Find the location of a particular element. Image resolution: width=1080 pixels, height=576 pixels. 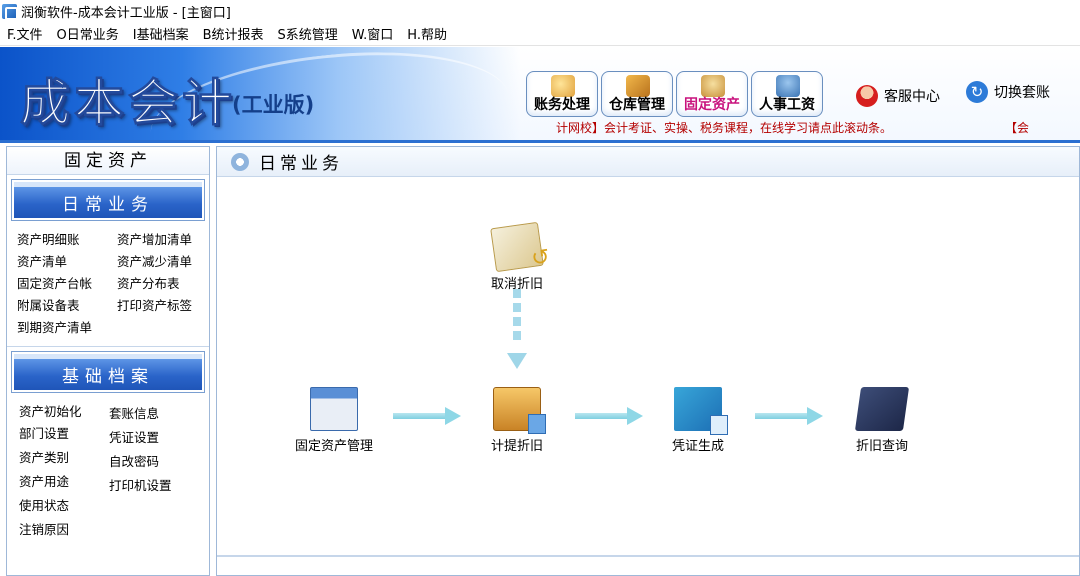

switch-account-set-label: 切换套账 is located at coordinates (1022, 93).